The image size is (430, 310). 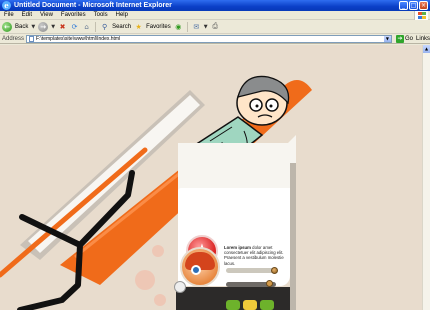 What do you see at coordinates (196, 26) in the screenshot?
I see `mail-icon: ✉` at bounding box center [196, 26].